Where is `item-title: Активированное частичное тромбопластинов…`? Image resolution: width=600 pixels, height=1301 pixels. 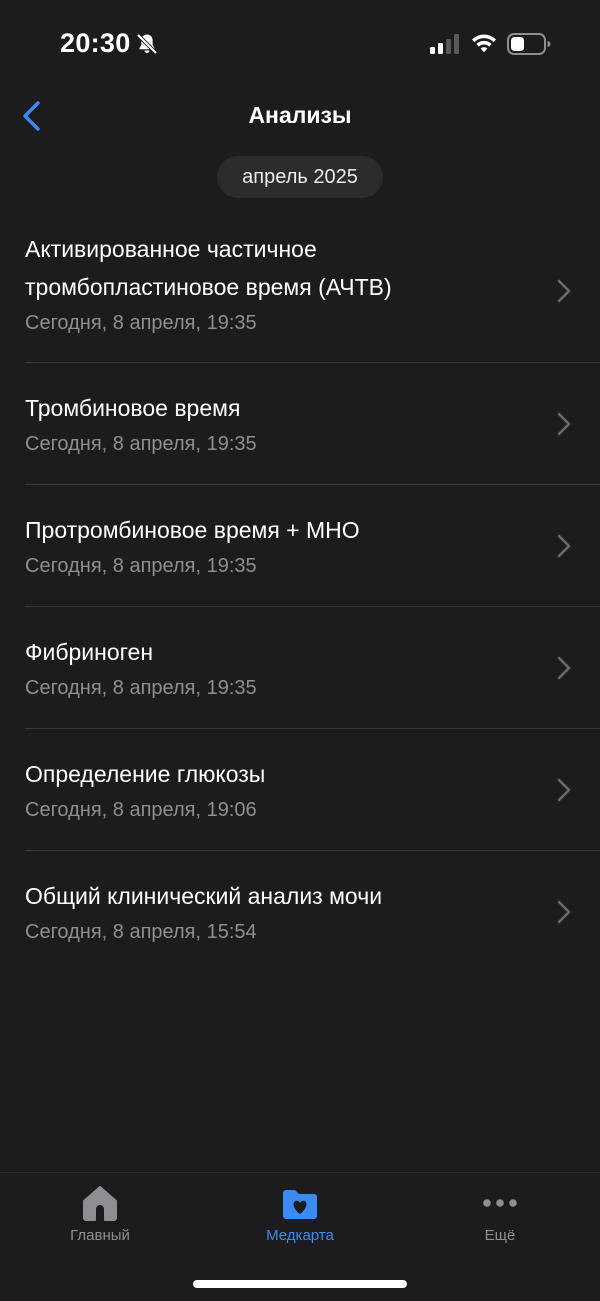 item-title: Активированное частичное тромбопластинов… is located at coordinates (208, 268).